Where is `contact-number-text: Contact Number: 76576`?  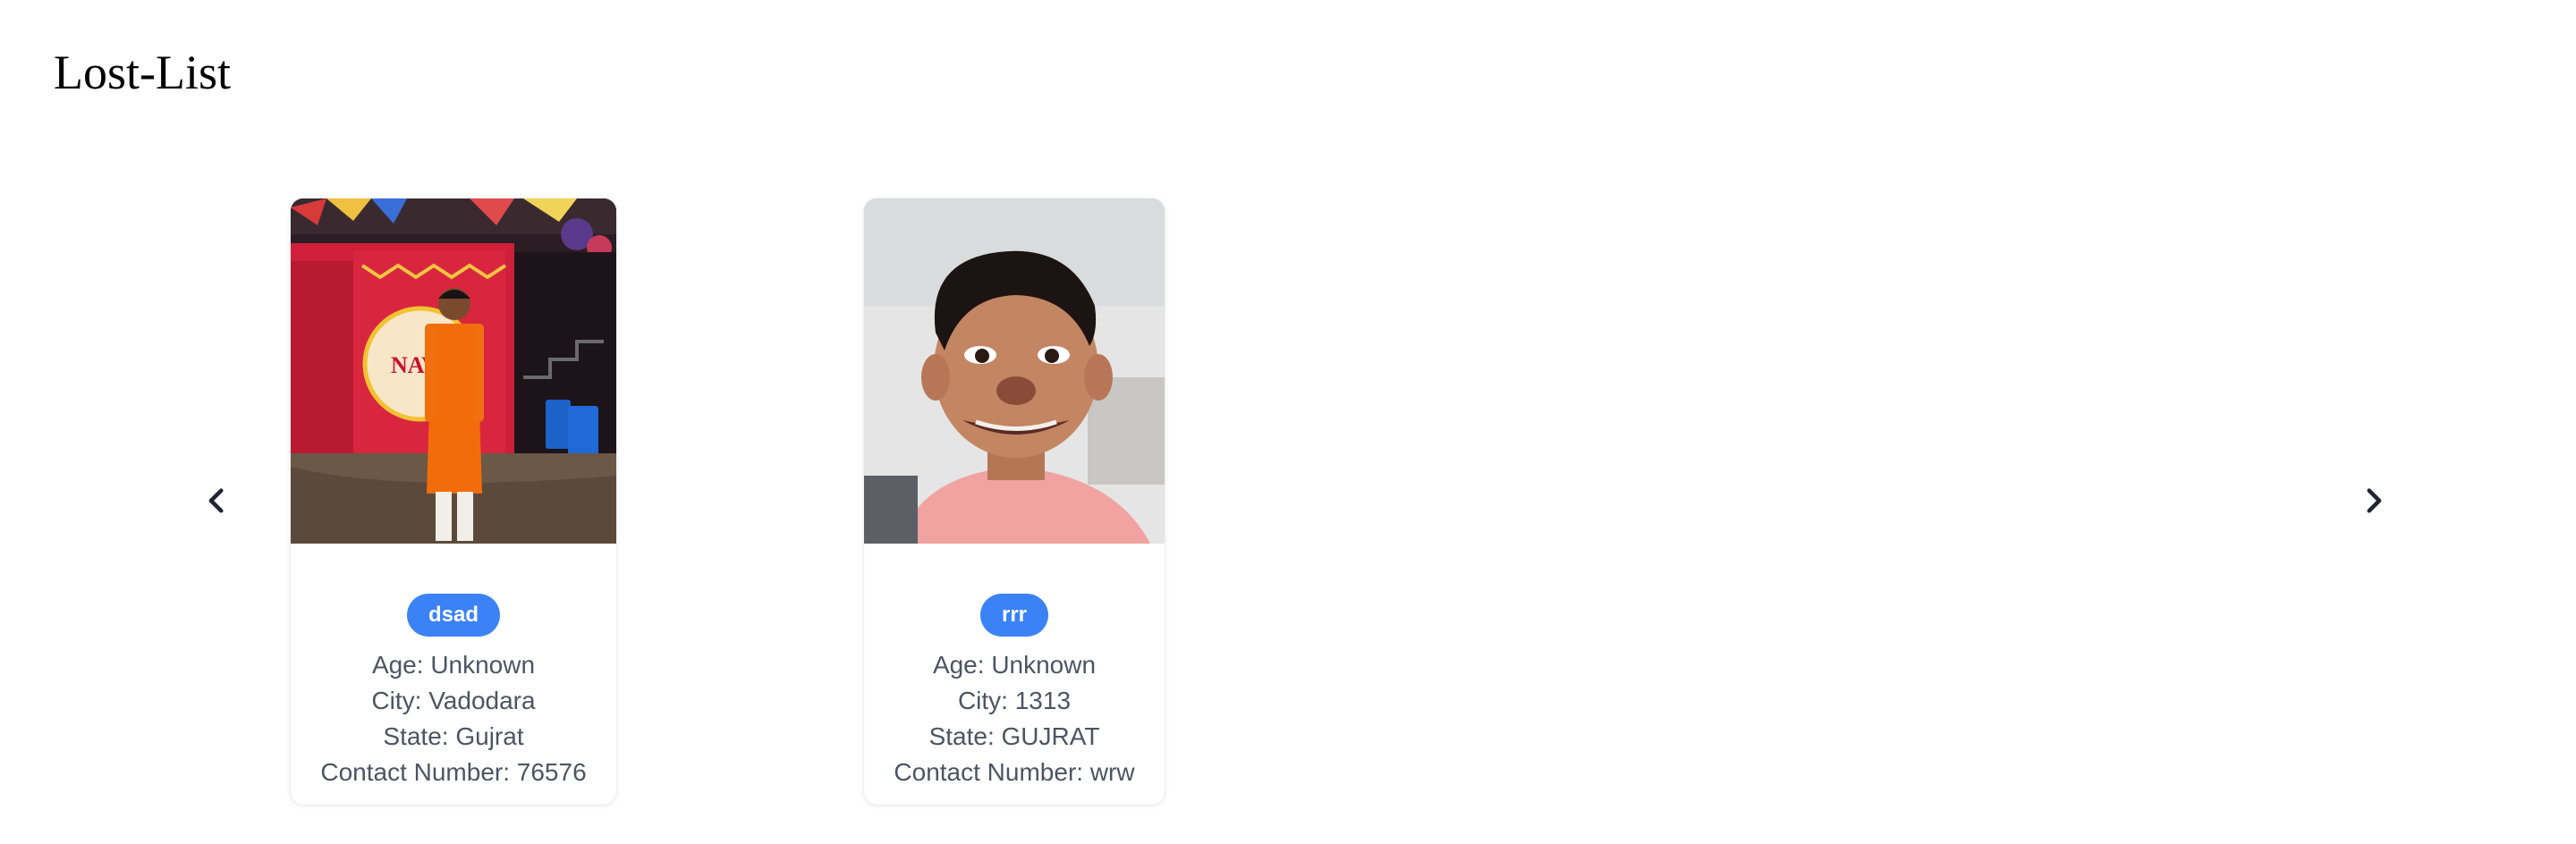
contact-number-text: Contact Number: 76576 is located at coordinates (453, 772).